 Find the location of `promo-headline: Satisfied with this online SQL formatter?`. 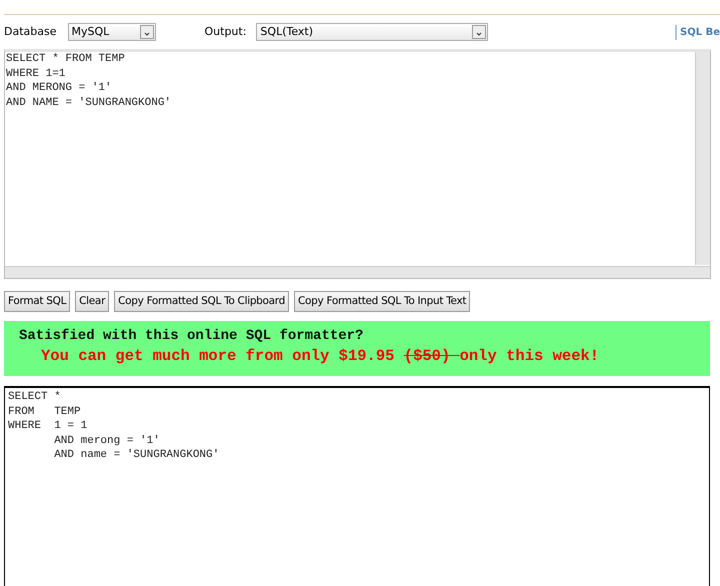

promo-headline: Satisfied with this online SQL formatter? is located at coordinates (191, 336).